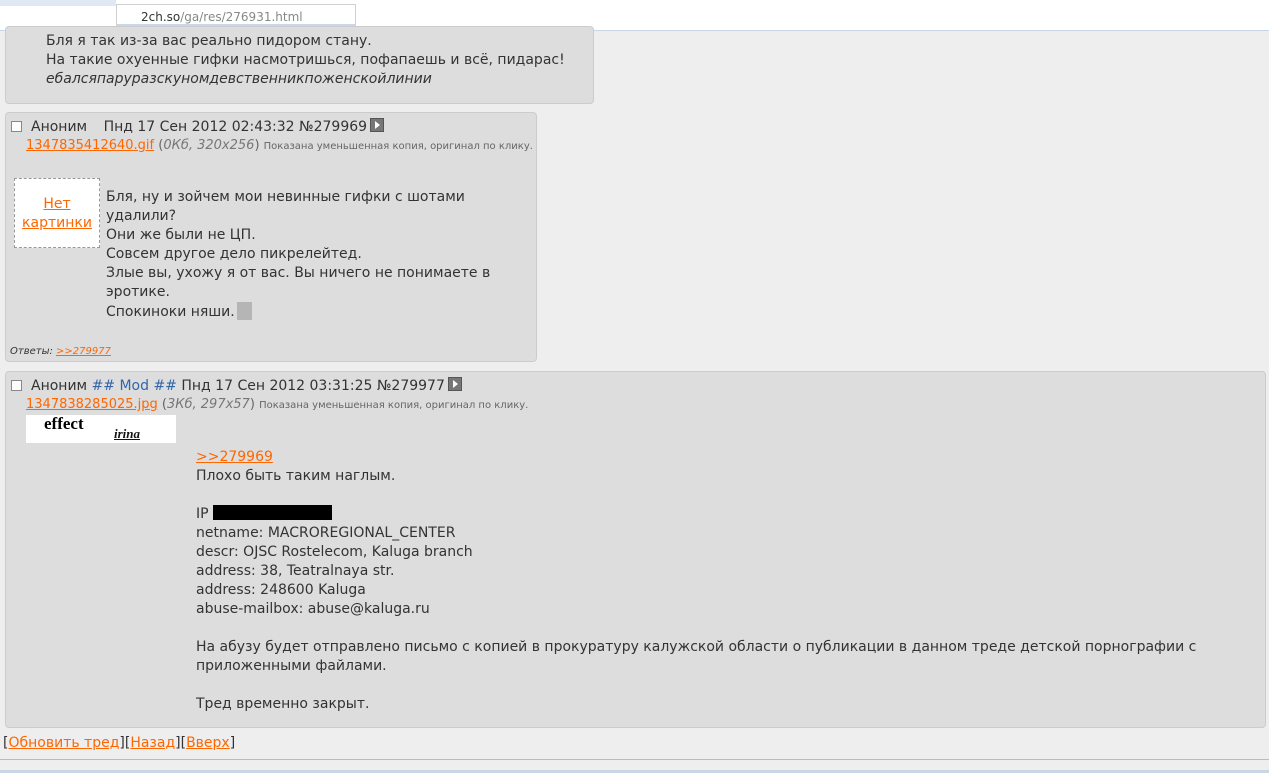  I want to click on post-date: Пнд 17 Сен 2012 02:43:32, so click(199, 127).